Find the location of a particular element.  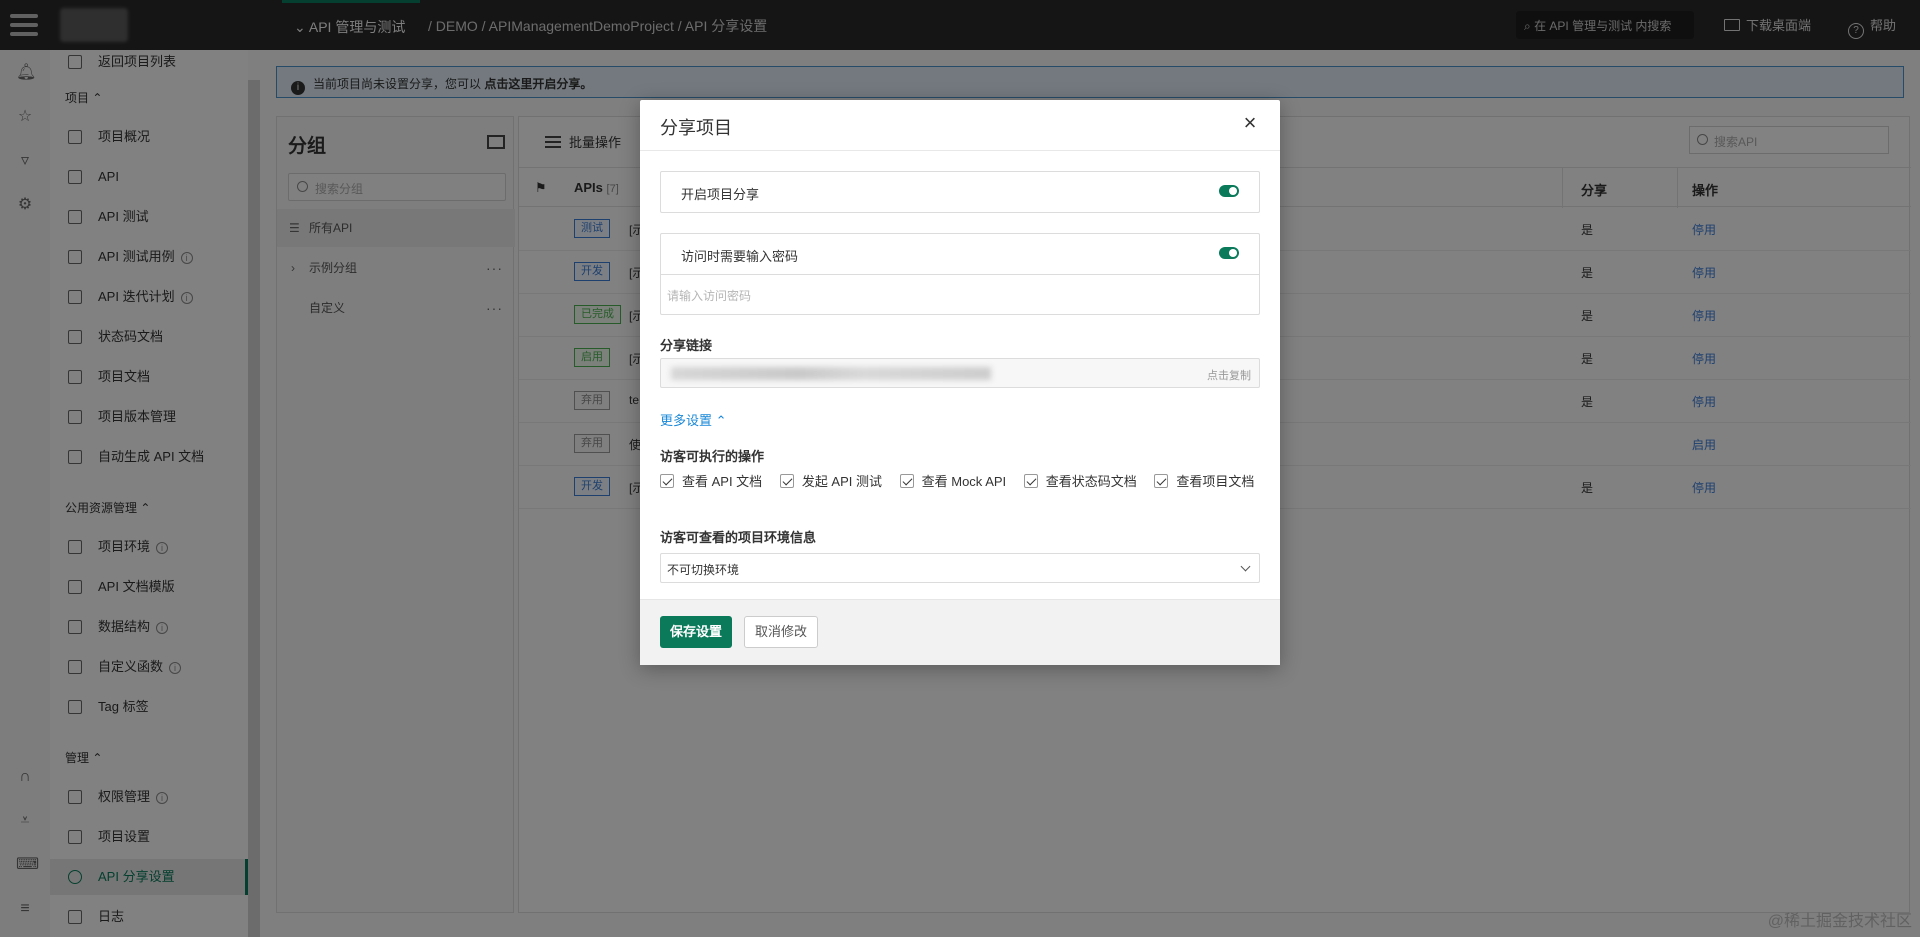

env-label: 访客可查看的项目环境信息 is located at coordinates (738, 537).